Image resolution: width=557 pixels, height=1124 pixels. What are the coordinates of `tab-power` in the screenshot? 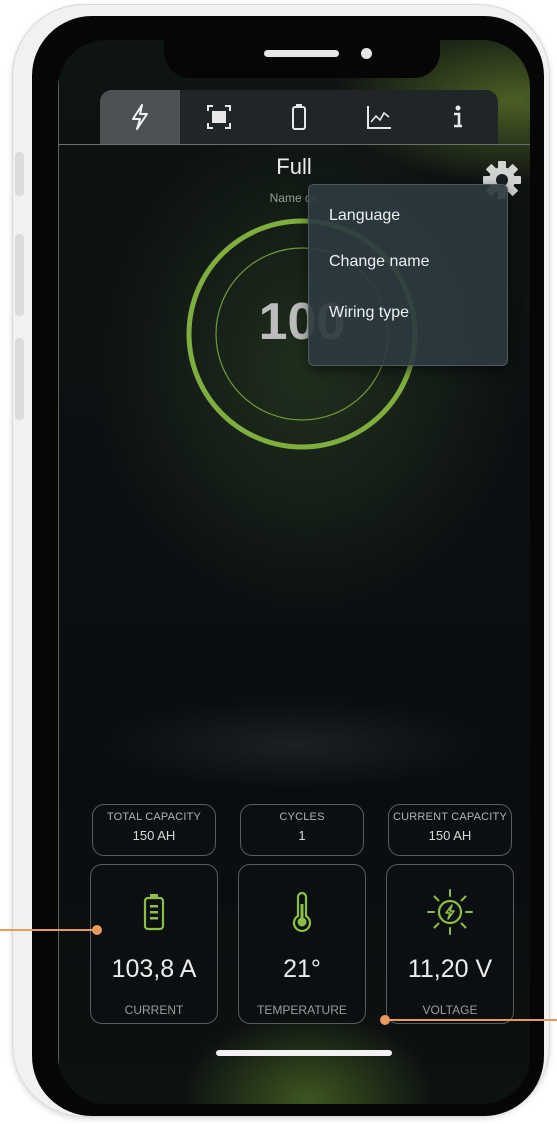 It's located at (140, 117).